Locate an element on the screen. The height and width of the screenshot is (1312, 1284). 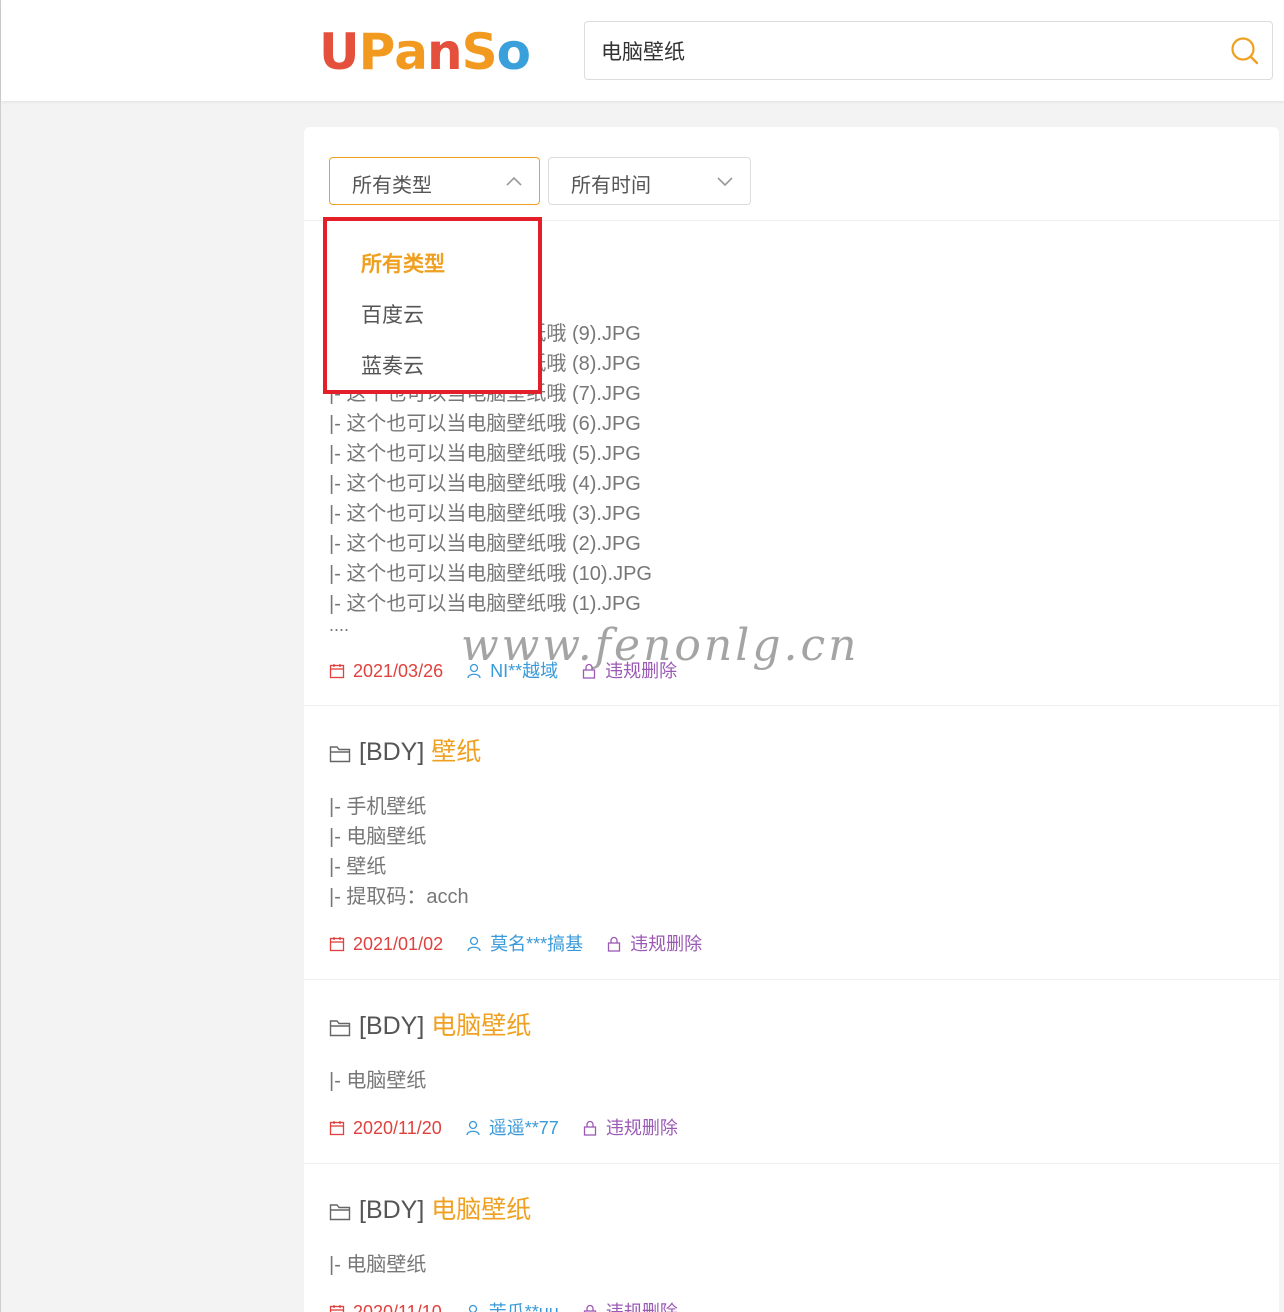
user-field: 遥遥**77 is located at coordinates (512, 1128).